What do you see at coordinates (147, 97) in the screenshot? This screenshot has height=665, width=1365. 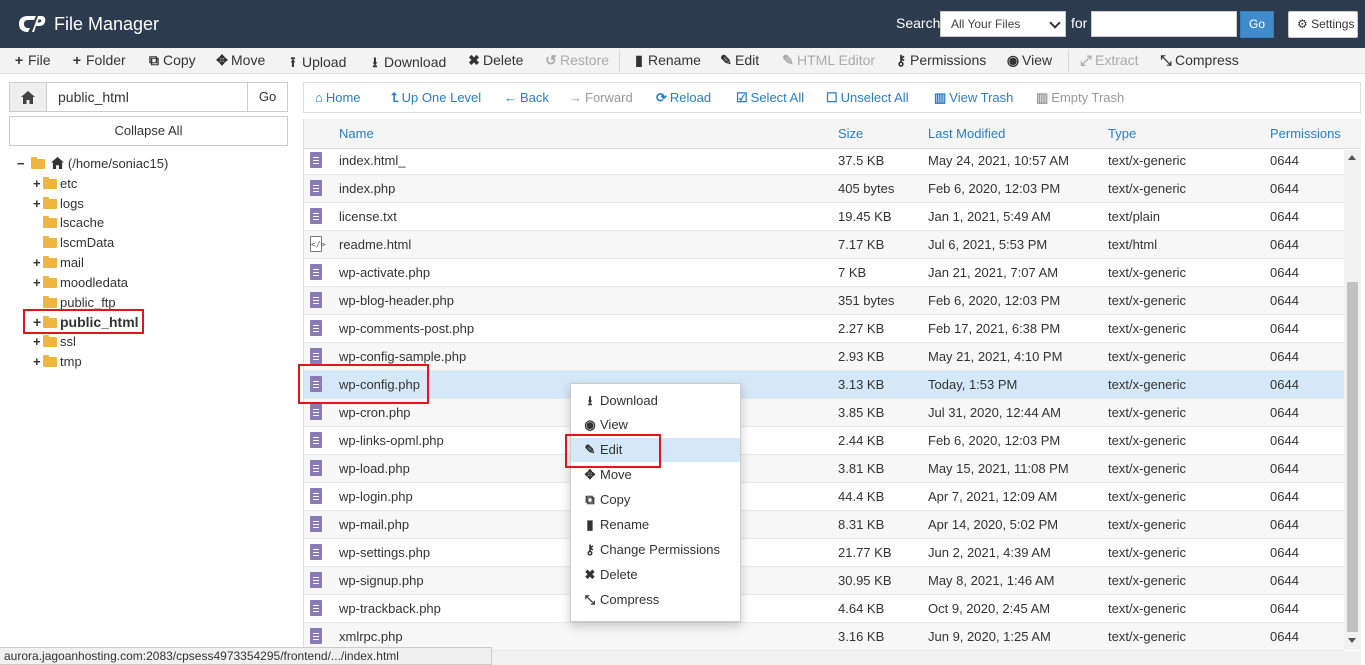 I see `path-input: public_html` at bounding box center [147, 97].